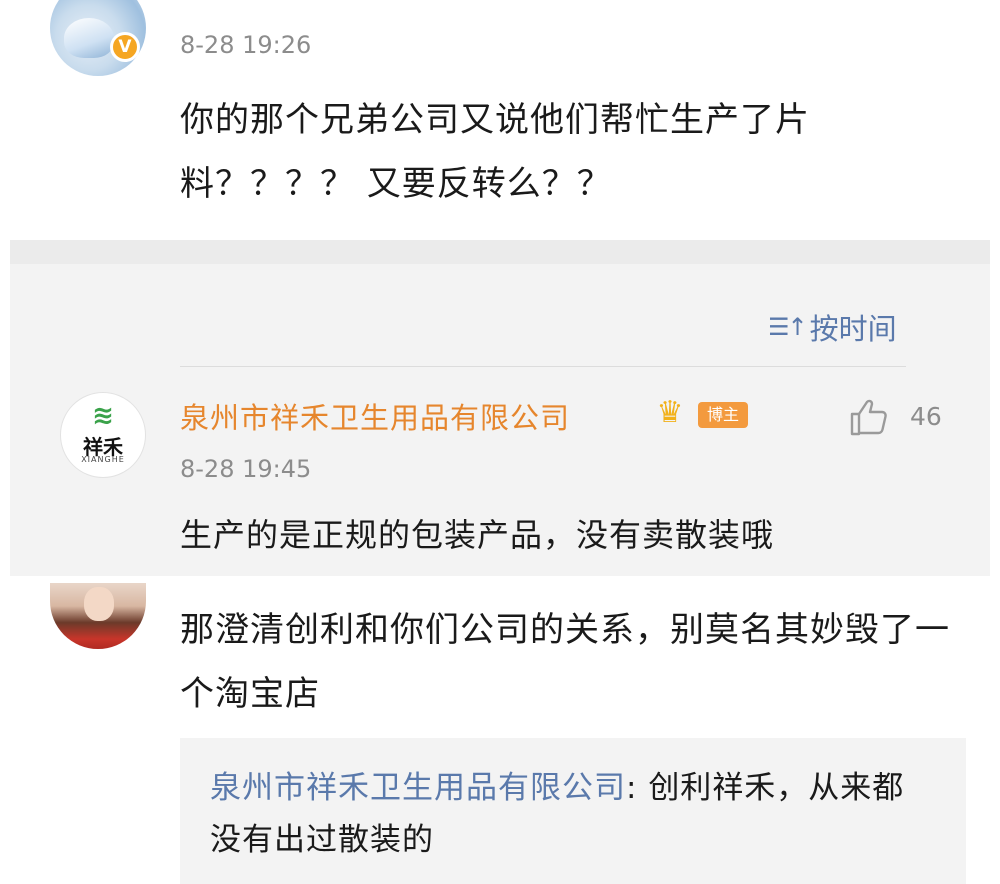 Image resolution: width=1000 pixels, height=884 pixels. Describe the element at coordinates (723, 415) in the screenshot. I see `blogger-badge: 博主` at that location.